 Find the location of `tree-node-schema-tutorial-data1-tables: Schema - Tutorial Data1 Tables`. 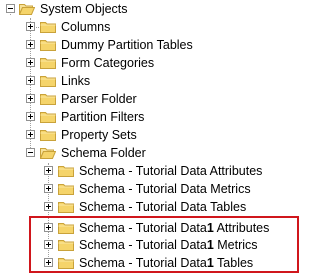

tree-node-schema-tutorial-data1-tables: Schema - Tutorial Data1 Tables is located at coordinates (145, 263).